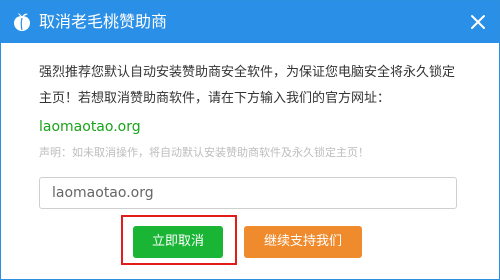 This screenshot has width=500, height=280. What do you see at coordinates (178, 242) in the screenshot?
I see `cancel-now-button: 立即取消` at bounding box center [178, 242].